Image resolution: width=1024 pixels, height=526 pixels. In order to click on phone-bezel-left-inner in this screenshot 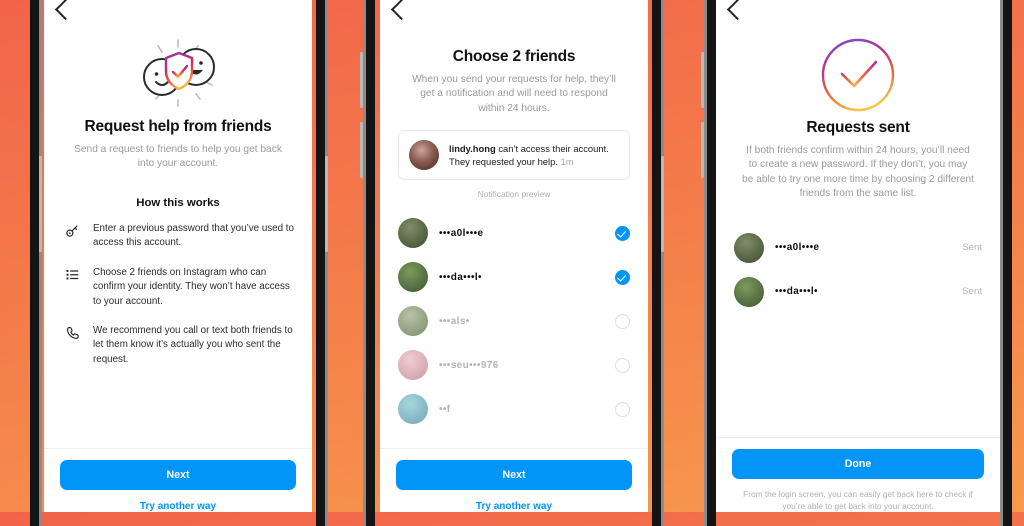, I will do `click(40, 263)`.